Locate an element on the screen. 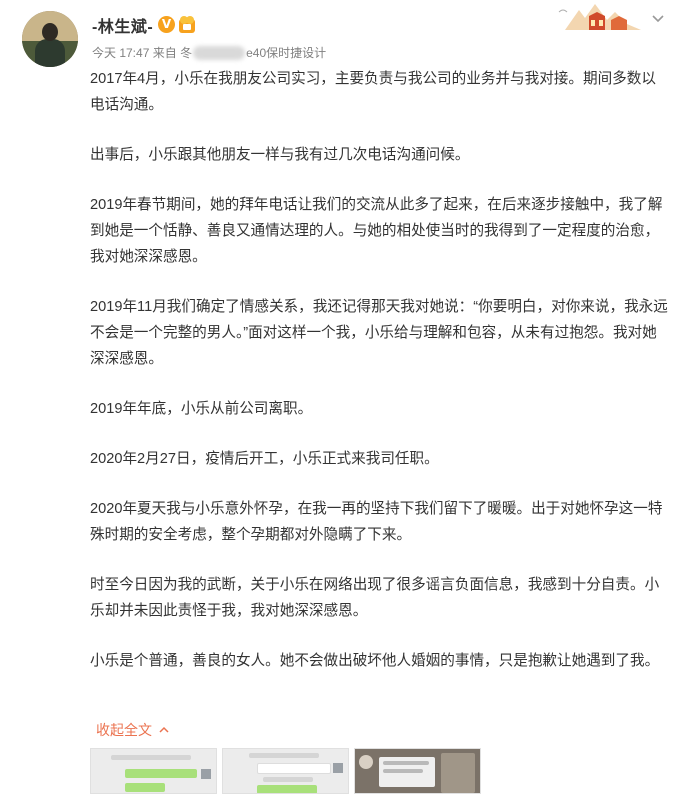 This screenshot has width=683, height=794. chevron-up-icon is located at coordinates (164, 729).